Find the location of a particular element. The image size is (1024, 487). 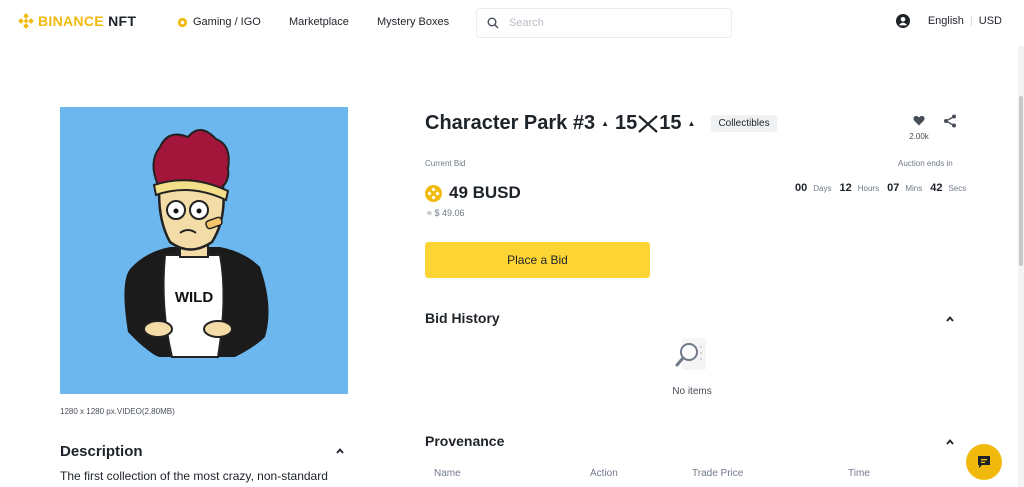

gaming-icon is located at coordinates (182, 22).